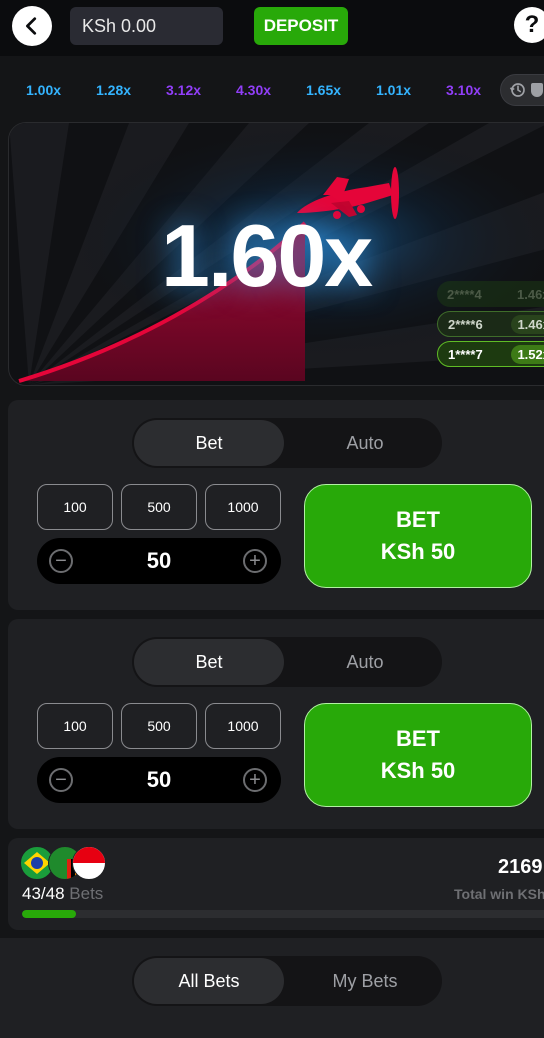 The image size is (544, 1038). Describe the element at coordinates (324, 90) in the screenshot. I see `history-multiplier: 1.65x` at that location.